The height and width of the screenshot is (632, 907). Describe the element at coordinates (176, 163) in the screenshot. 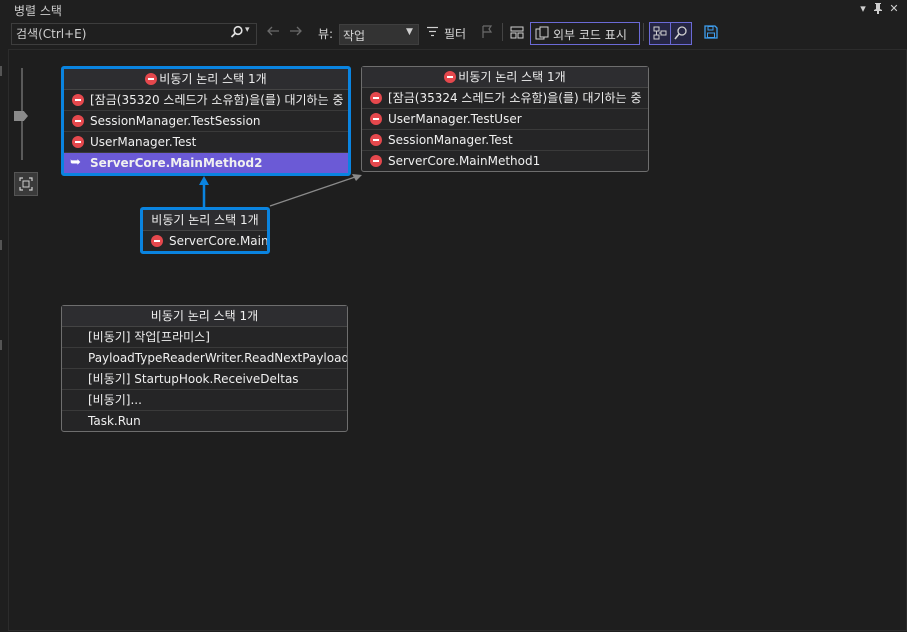

I see `frame-label: ServerCore.MainMethod2` at that location.